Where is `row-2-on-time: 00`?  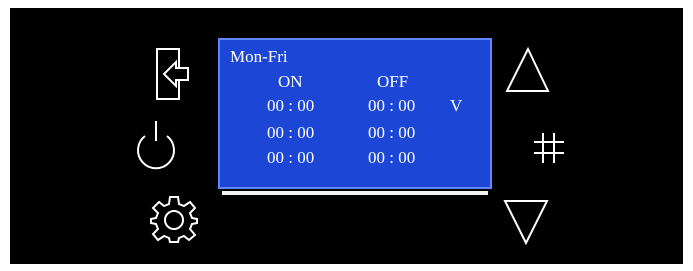
row-2-on-time: 00 is located at coordinates (291, 132).